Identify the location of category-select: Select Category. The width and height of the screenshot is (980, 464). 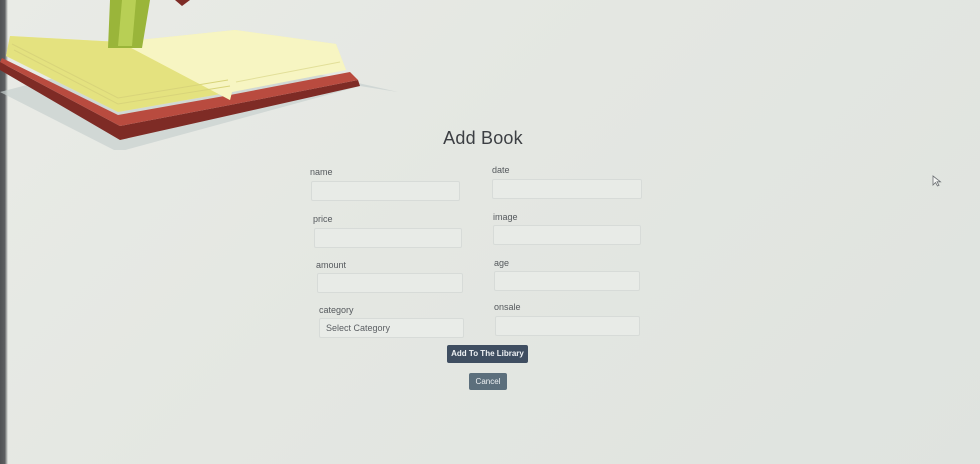
(391, 328).